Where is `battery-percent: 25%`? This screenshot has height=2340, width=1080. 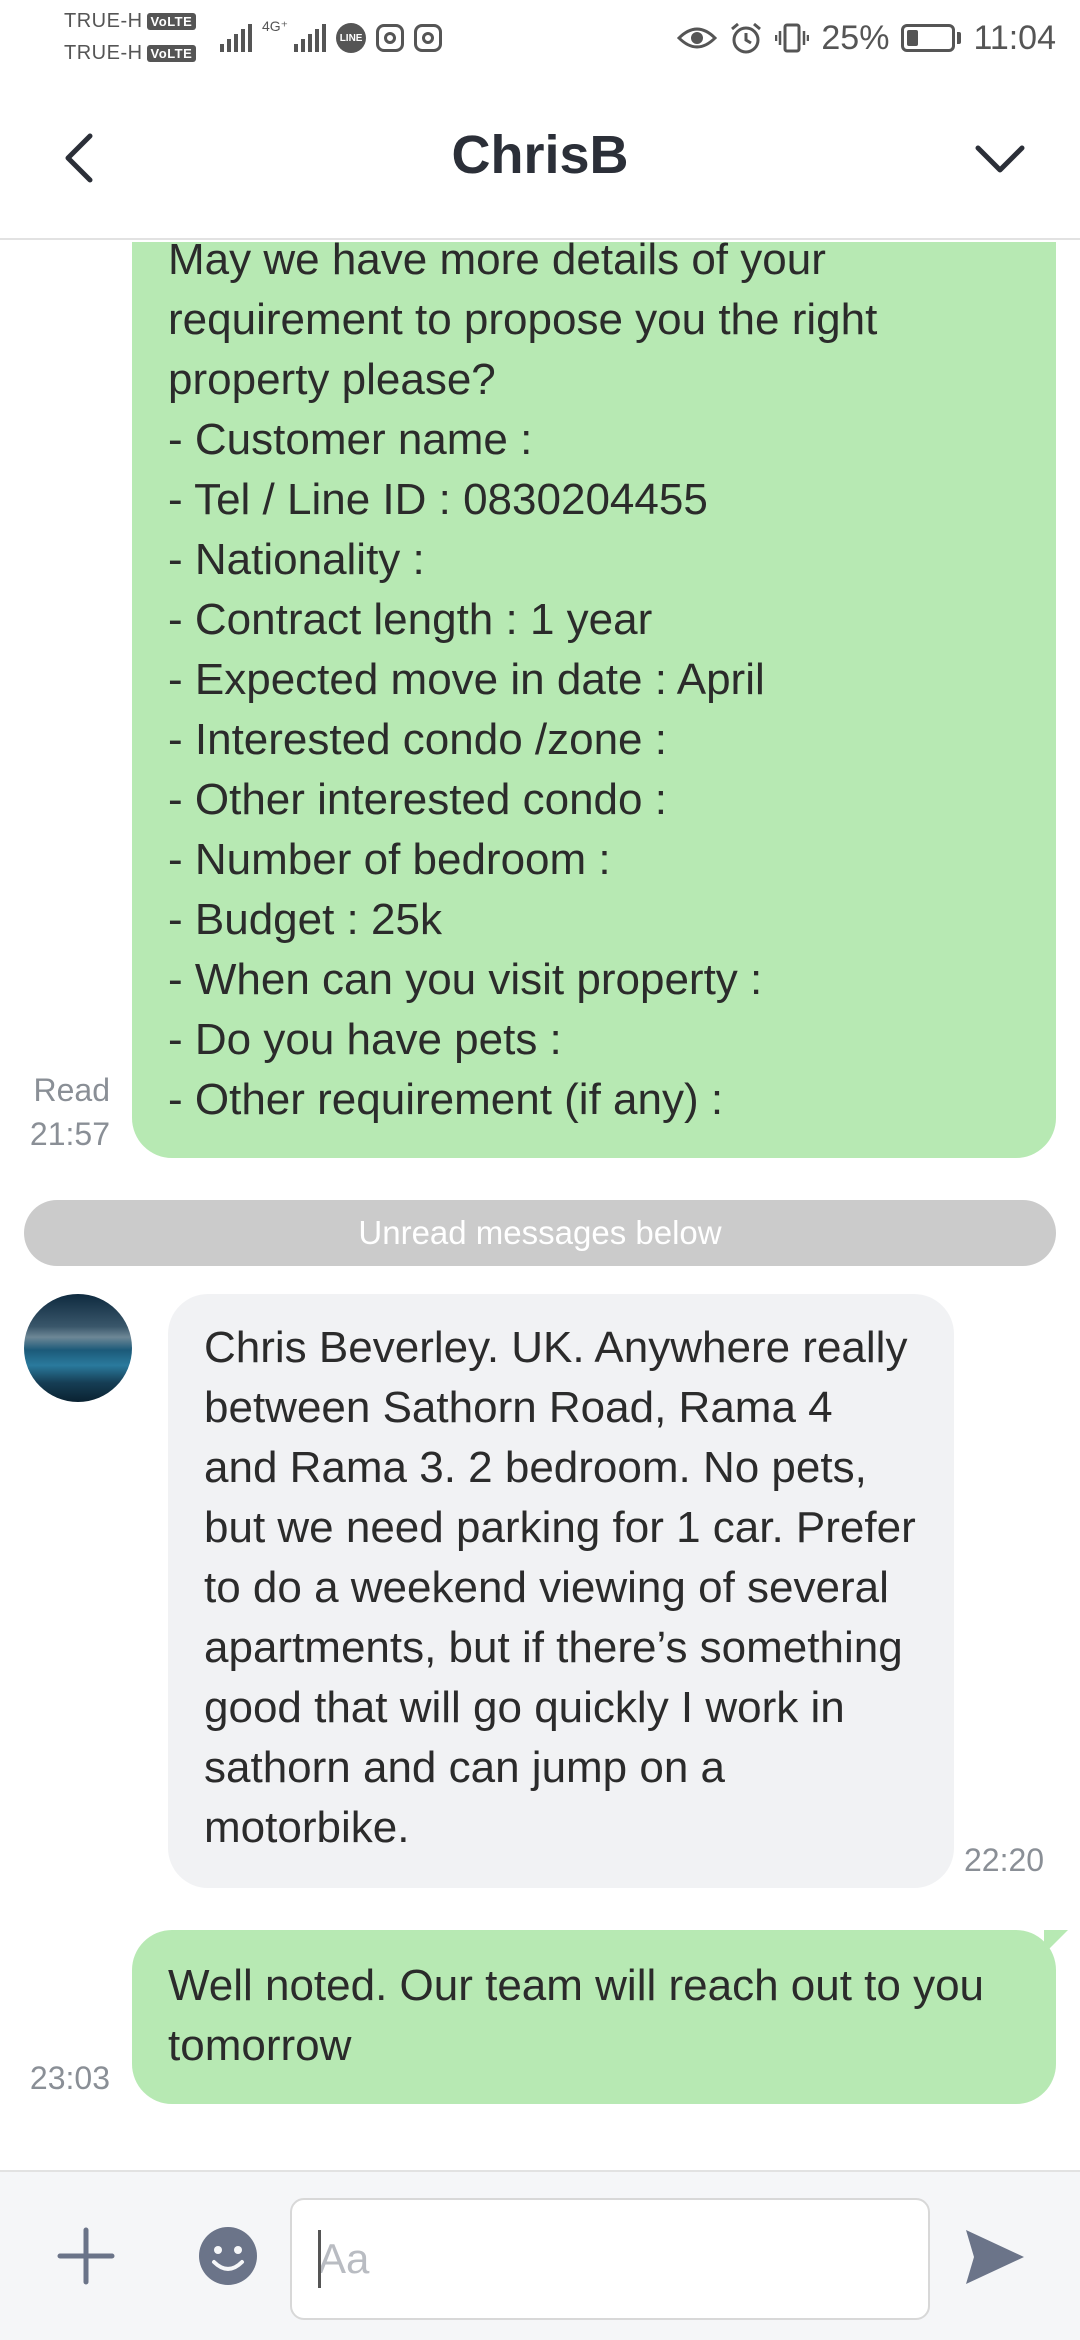
battery-percent: 25% is located at coordinates (855, 37).